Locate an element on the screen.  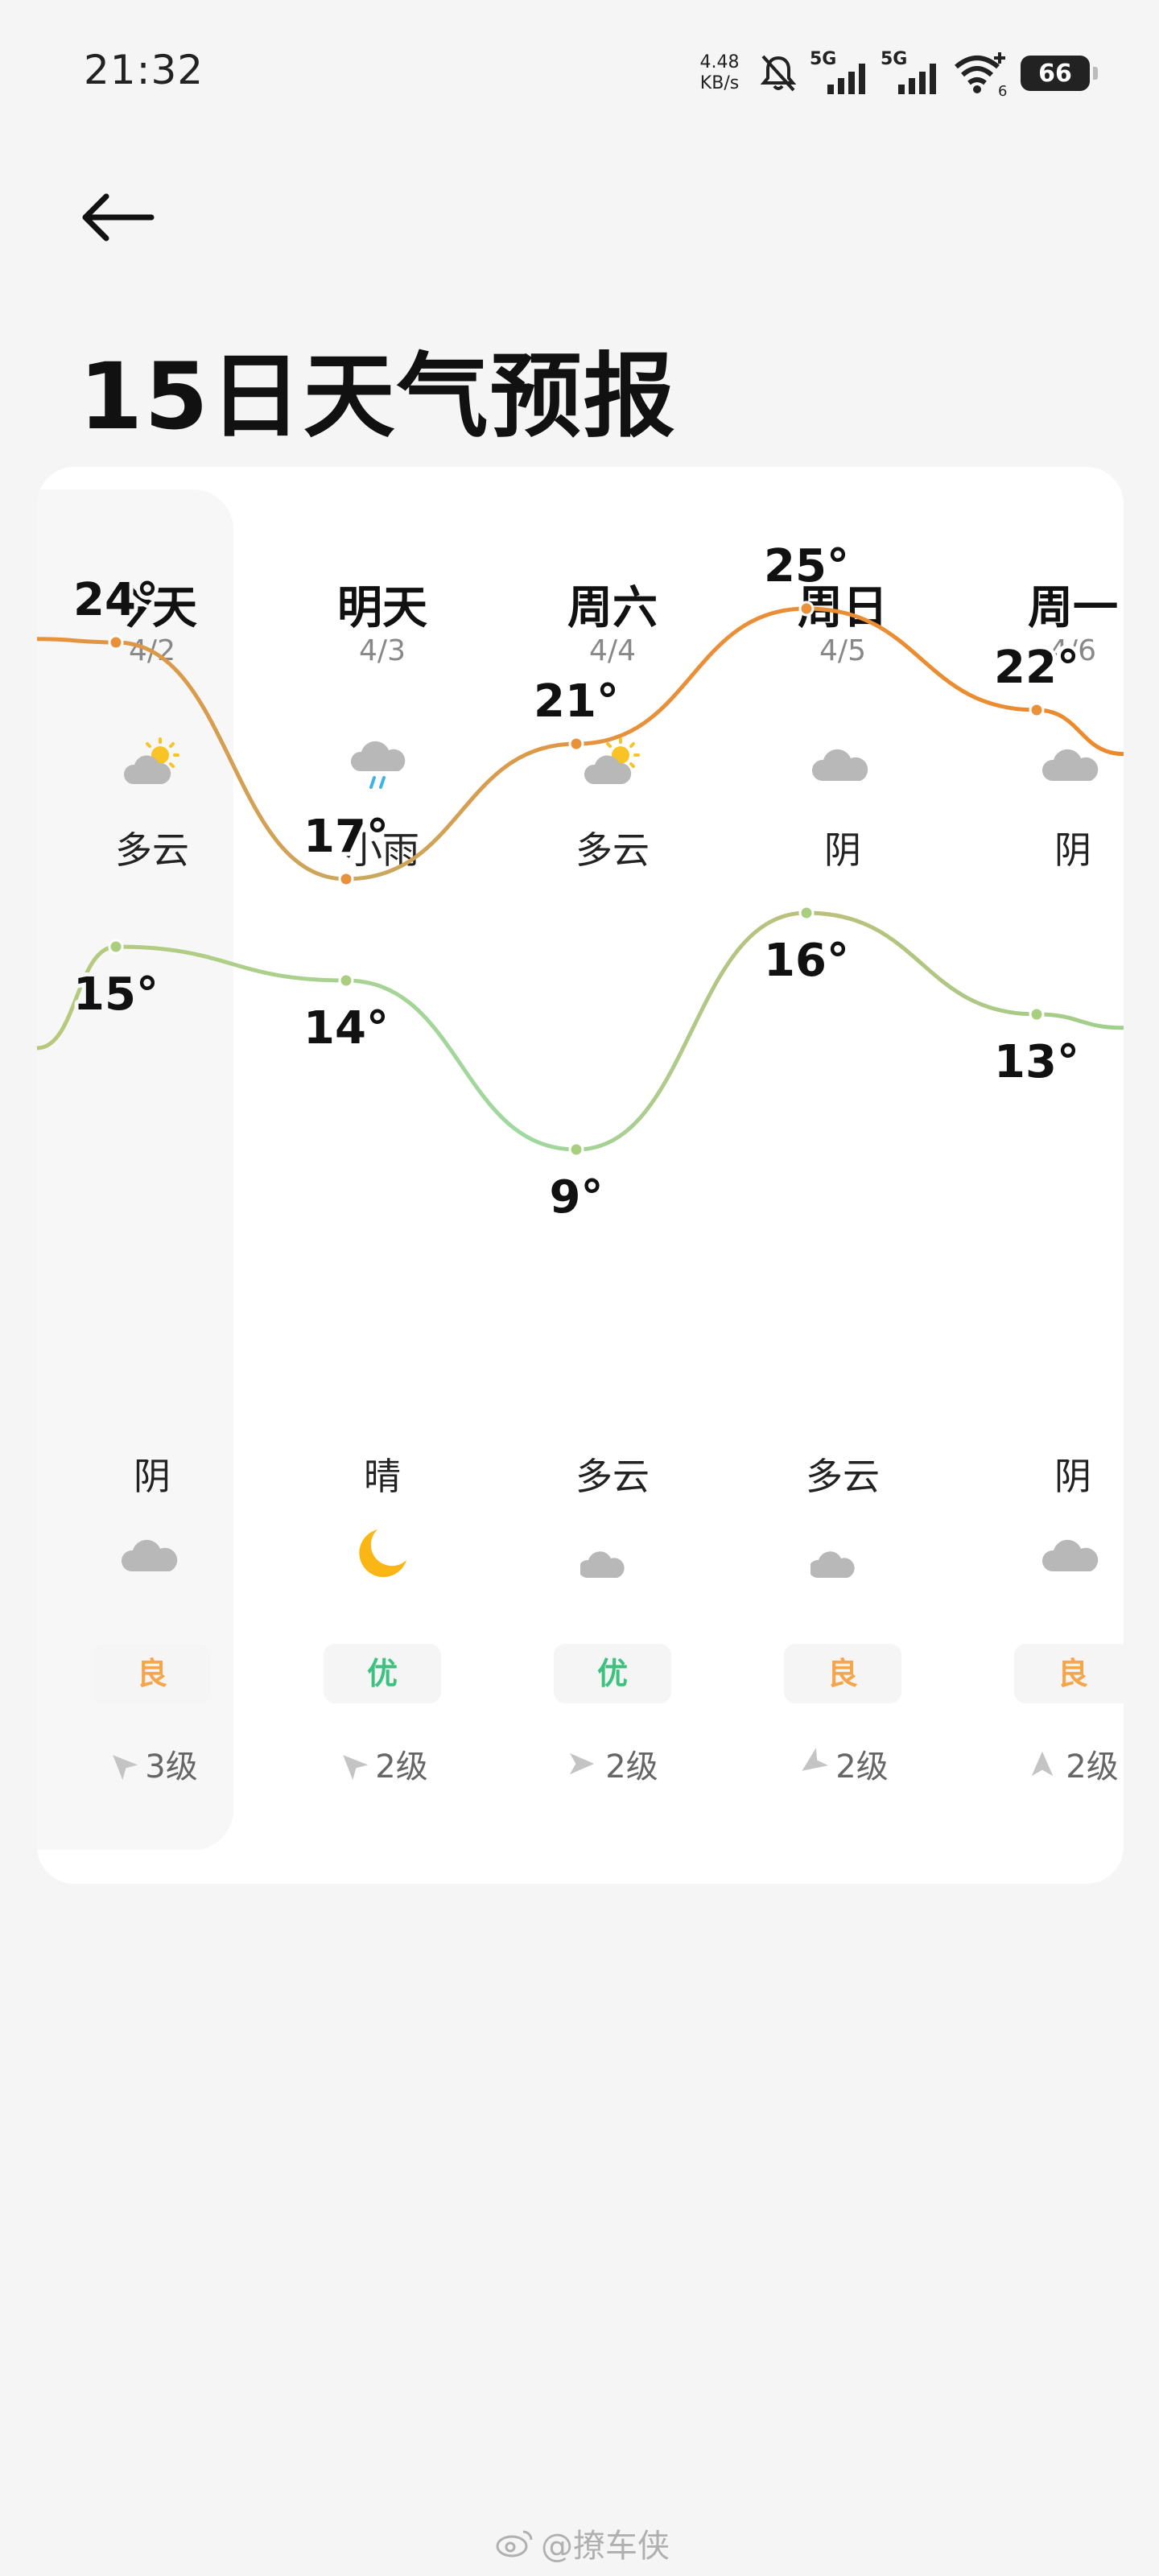
status-icons: 4.48 KB/s 5G 5G 6 66 is located at coordinates (895, 73).